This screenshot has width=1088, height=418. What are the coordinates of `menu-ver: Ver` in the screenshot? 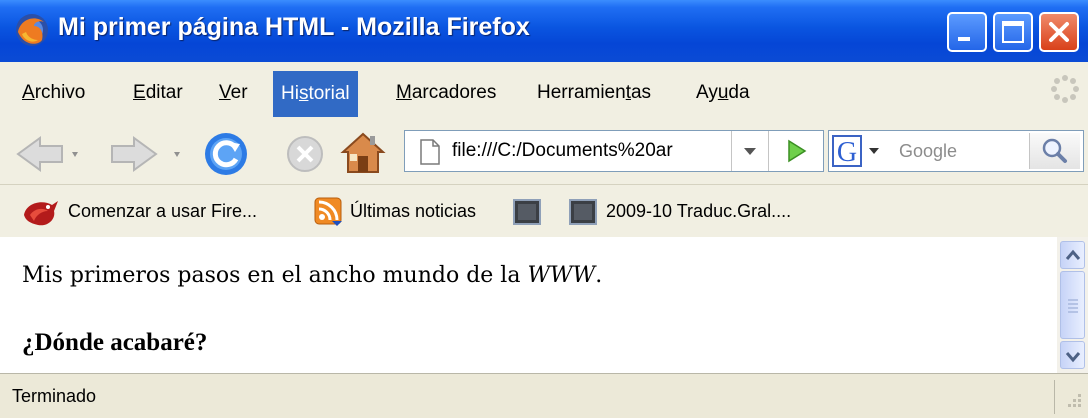 It's located at (233, 93).